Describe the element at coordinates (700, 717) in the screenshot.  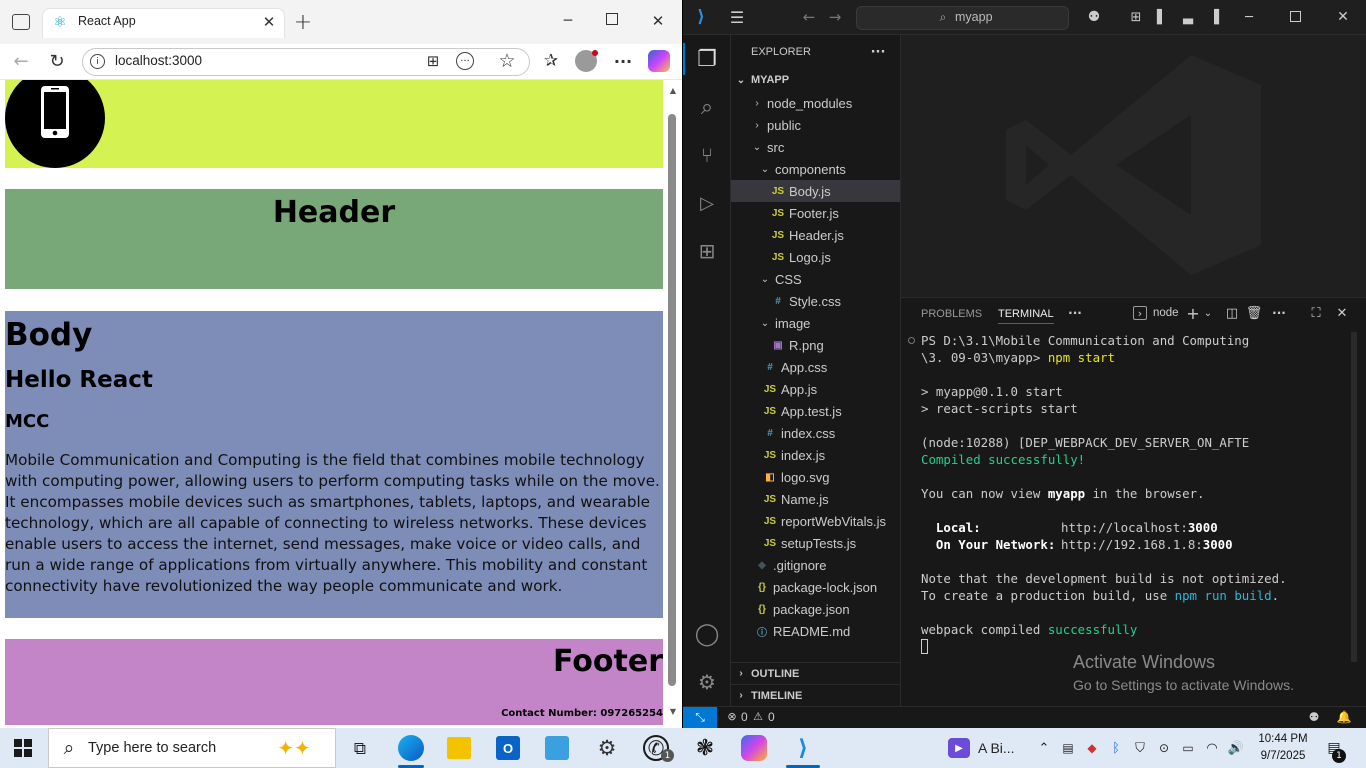
I see `remote-indicator-icon: ⤡` at that location.